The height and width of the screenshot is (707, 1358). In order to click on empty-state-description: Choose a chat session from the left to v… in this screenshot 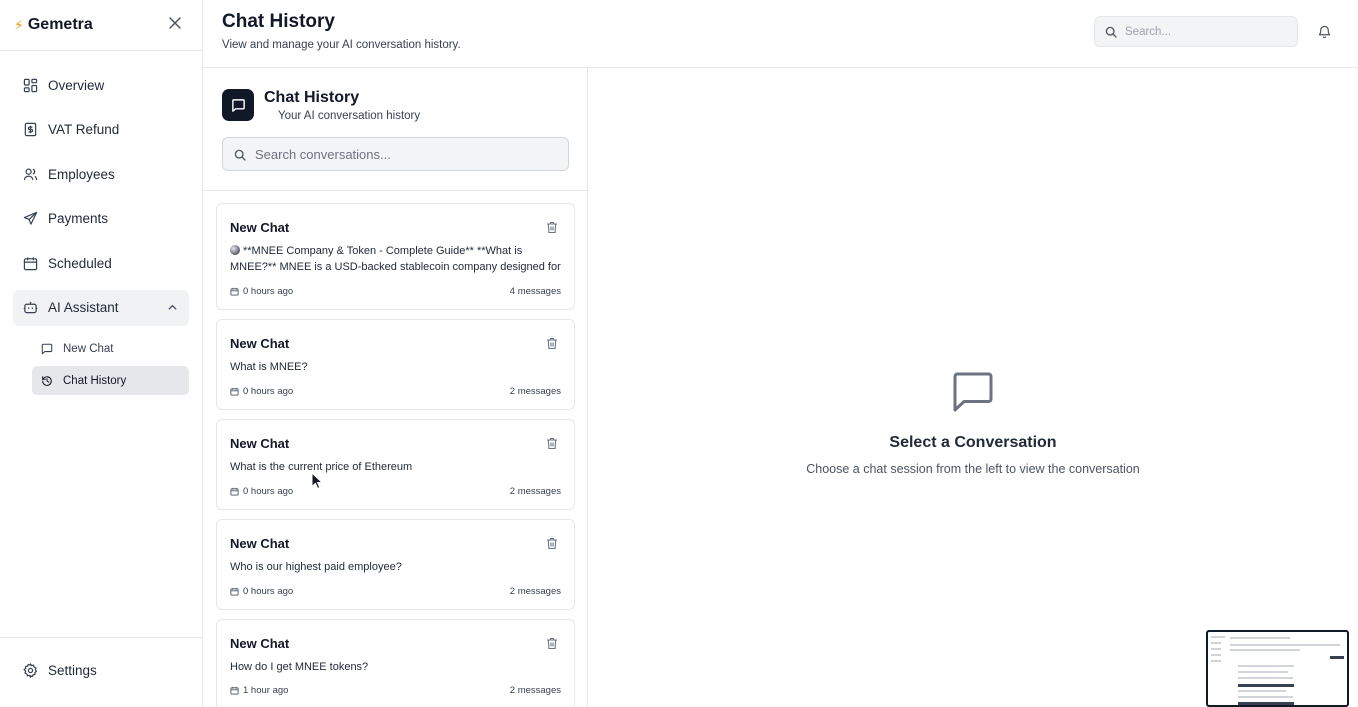, I will do `click(973, 469)`.